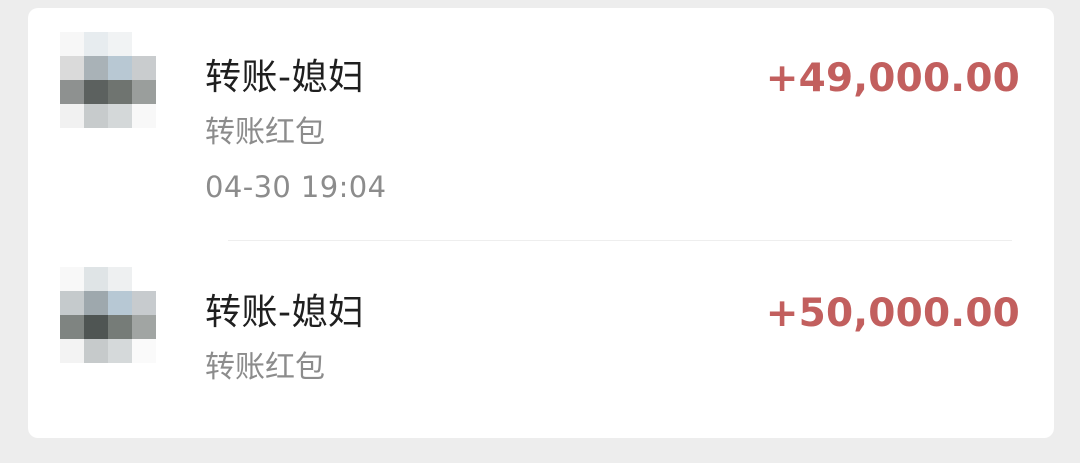 This screenshot has width=1080, height=463. Describe the element at coordinates (620, 240) in the screenshot. I see `divider` at that location.